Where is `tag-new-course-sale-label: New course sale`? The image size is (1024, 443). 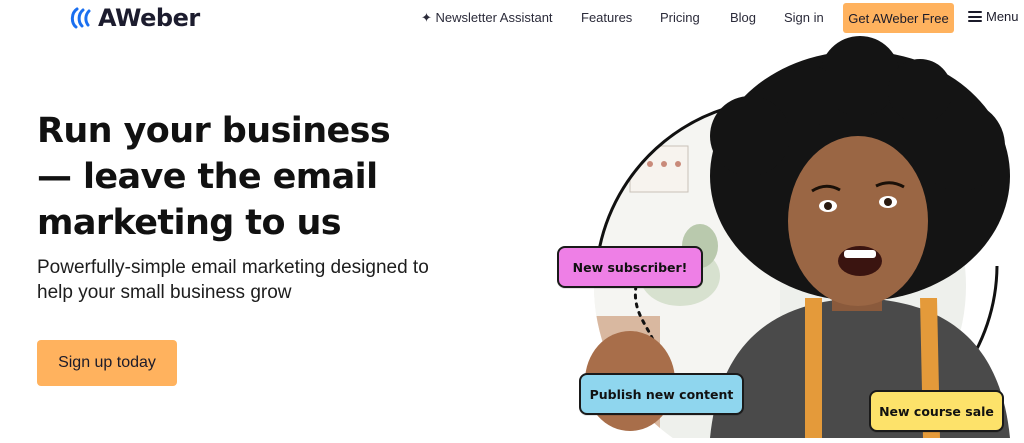 tag-new-course-sale-label: New course sale is located at coordinates (936, 411).